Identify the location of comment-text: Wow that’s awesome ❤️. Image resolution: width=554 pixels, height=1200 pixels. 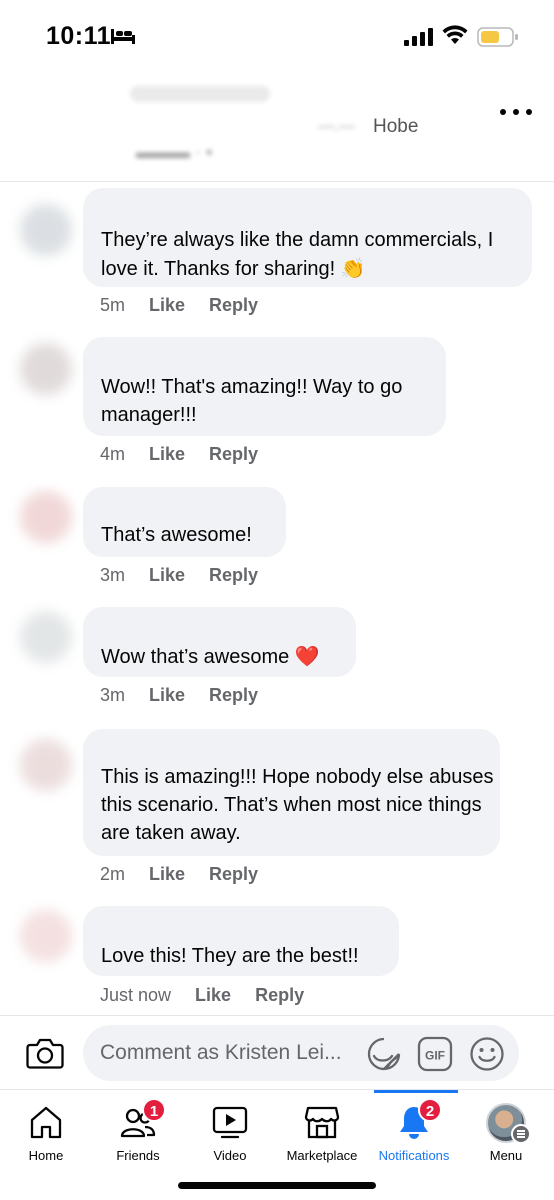
(219, 639).